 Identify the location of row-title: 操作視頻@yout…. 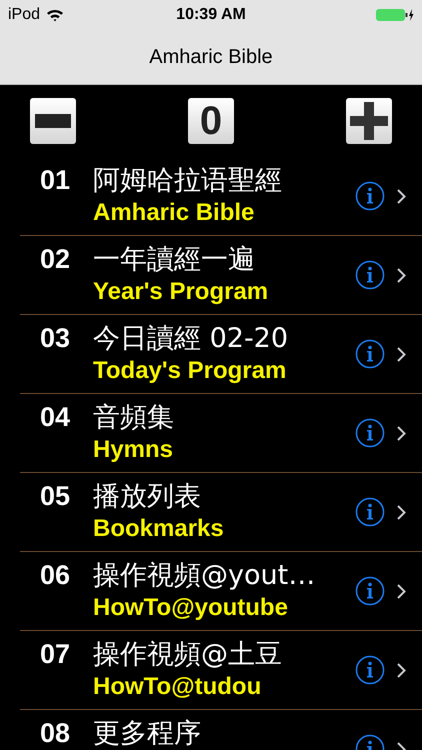
(204, 576).